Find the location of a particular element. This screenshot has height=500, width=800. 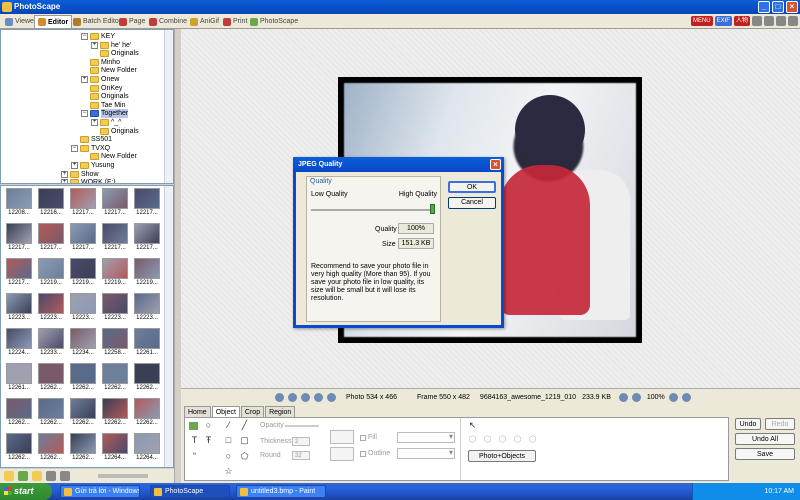

text-box-icon: Ŧ is located at coordinates (208, 440).